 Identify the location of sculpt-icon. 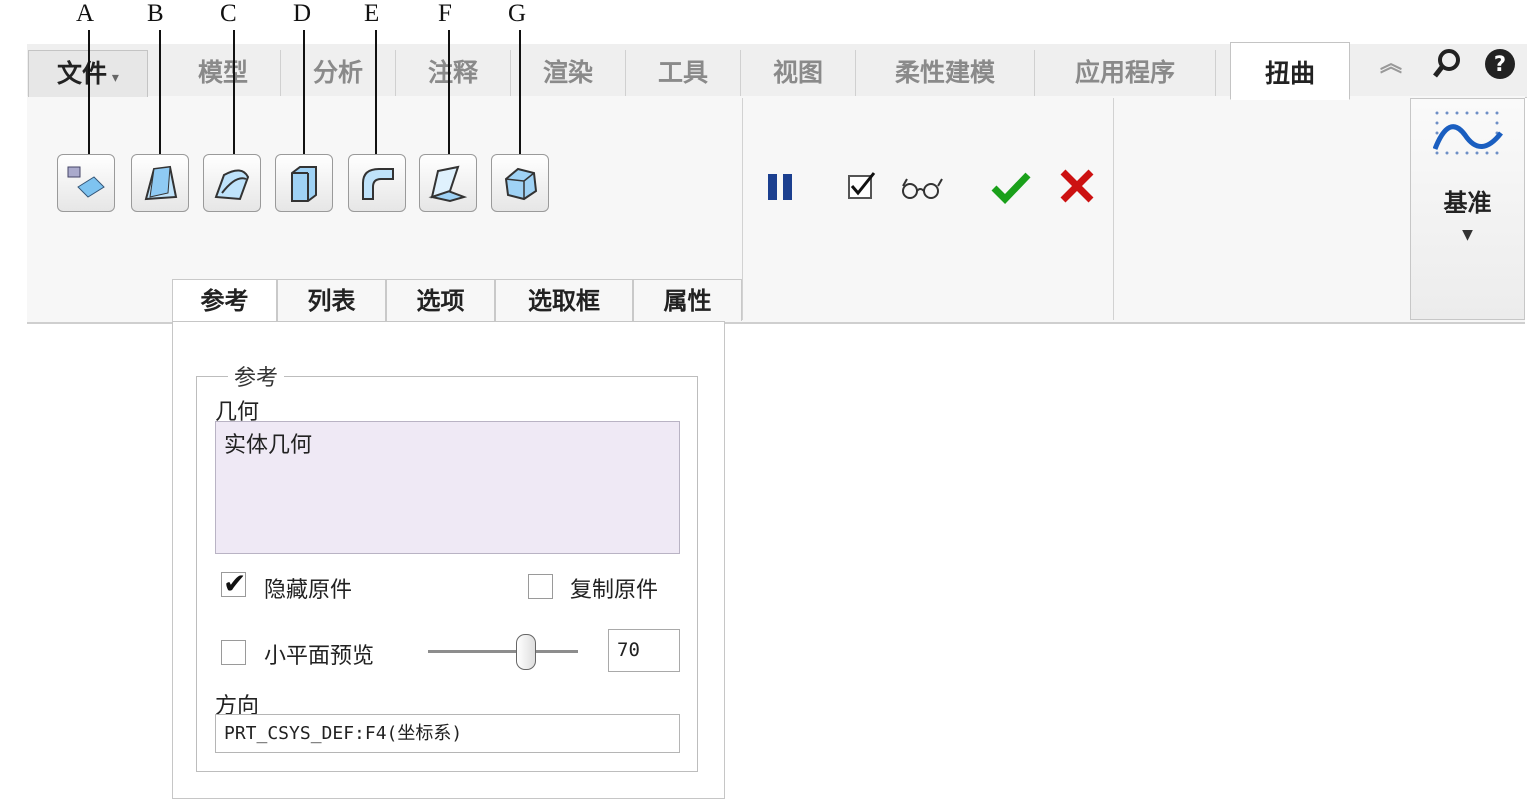
(521, 184).